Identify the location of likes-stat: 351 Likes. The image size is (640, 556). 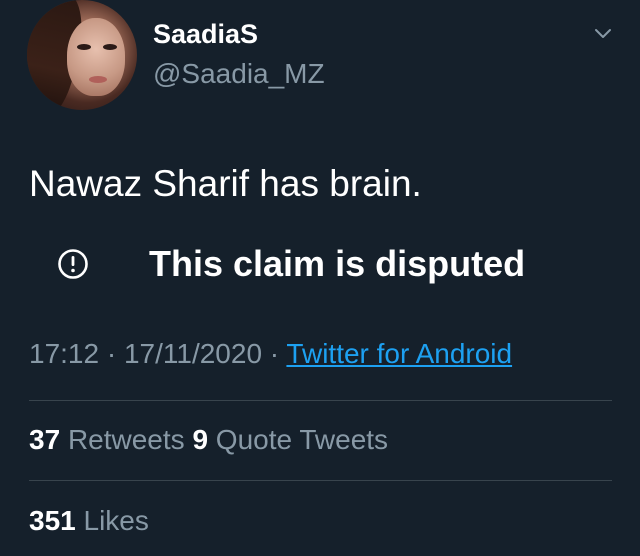
(89, 521).